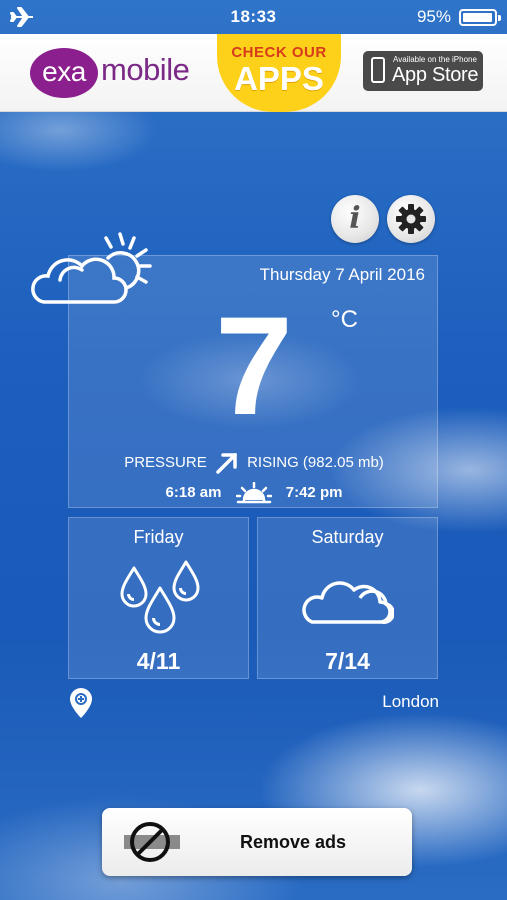  Describe the element at coordinates (480, 17) in the screenshot. I see `battery-icon` at that location.